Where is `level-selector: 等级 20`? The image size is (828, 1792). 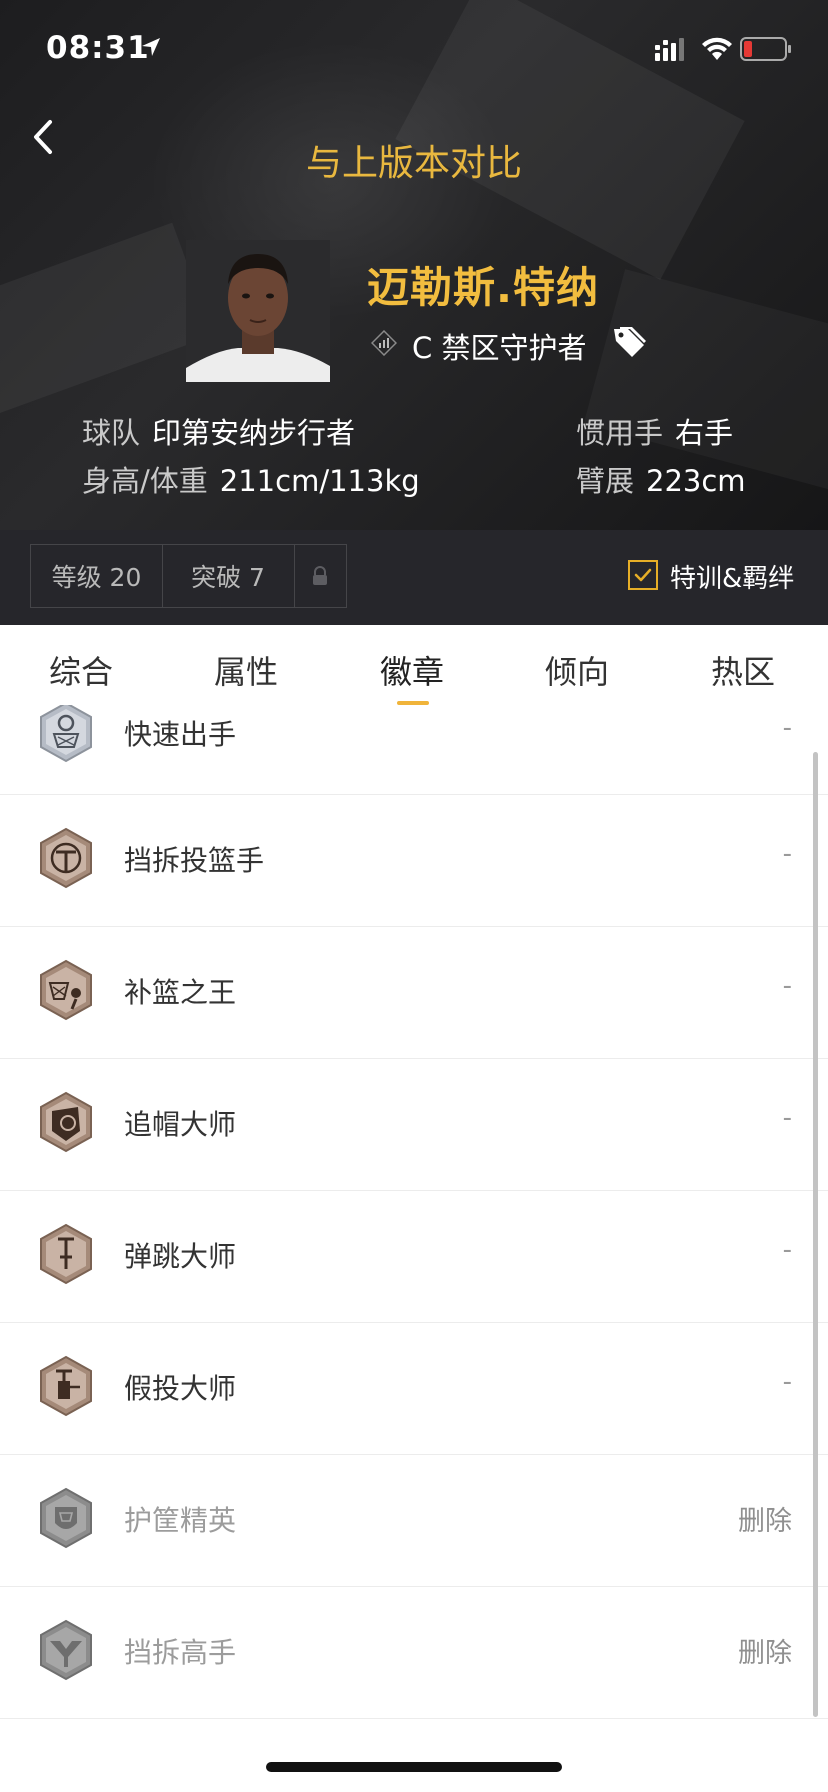
level-selector: 等级 20 is located at coordinates (96, 576).